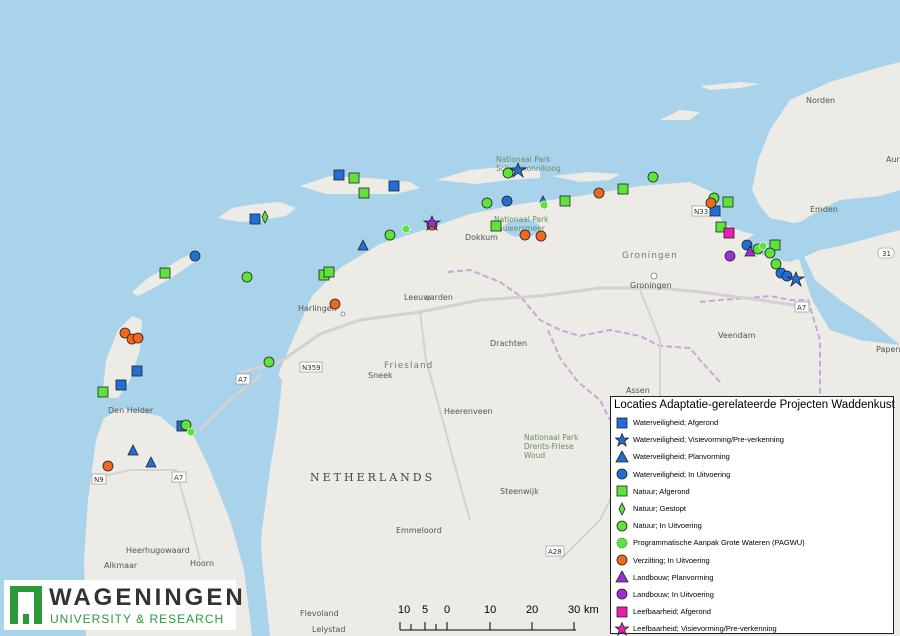 The image size is (900, 636). I want to click on legend-item: Natuur; Afgerond, so click(752, 491).